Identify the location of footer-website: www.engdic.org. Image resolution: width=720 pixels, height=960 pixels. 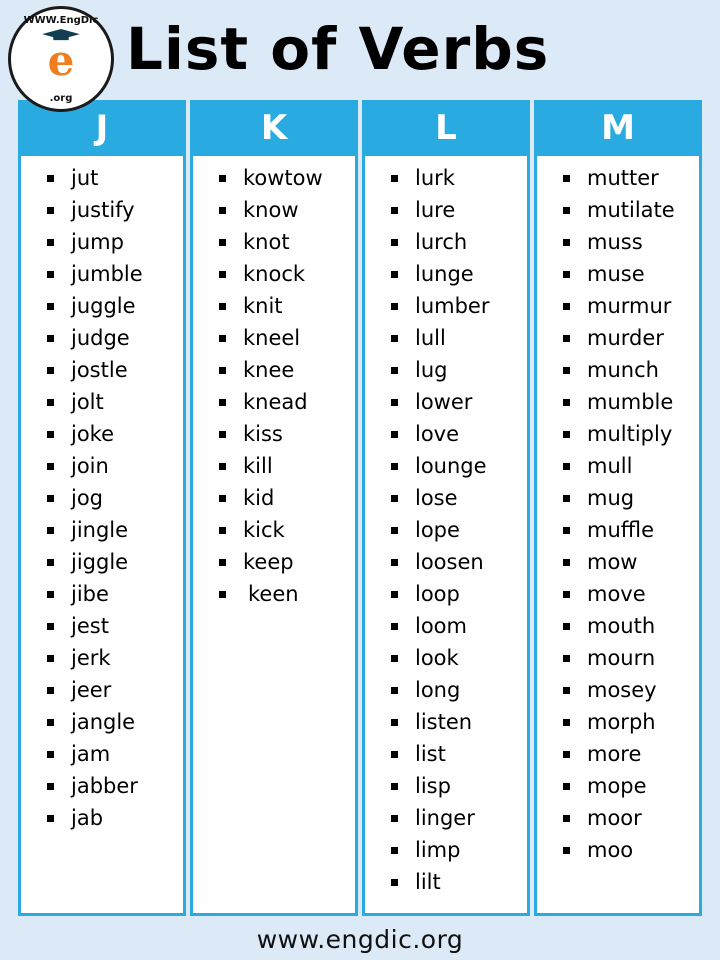
(360, 939).